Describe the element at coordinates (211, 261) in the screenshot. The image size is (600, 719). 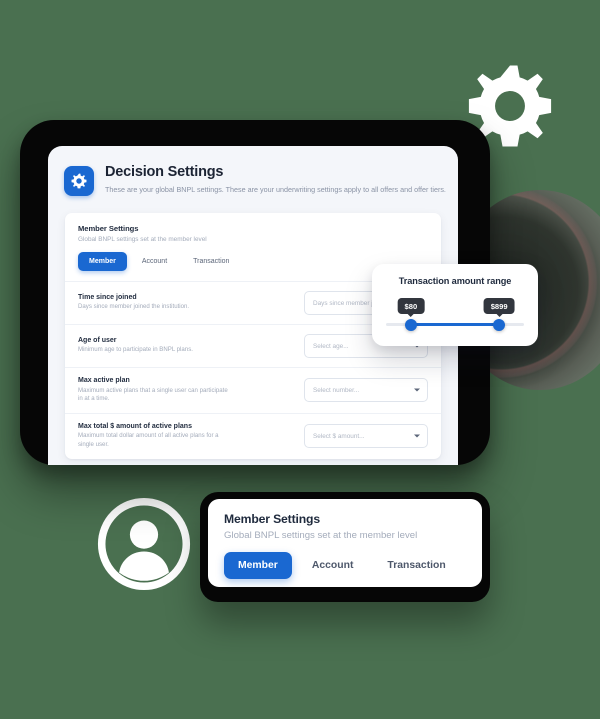
I see `tab-transaction: Transaction` at that location.